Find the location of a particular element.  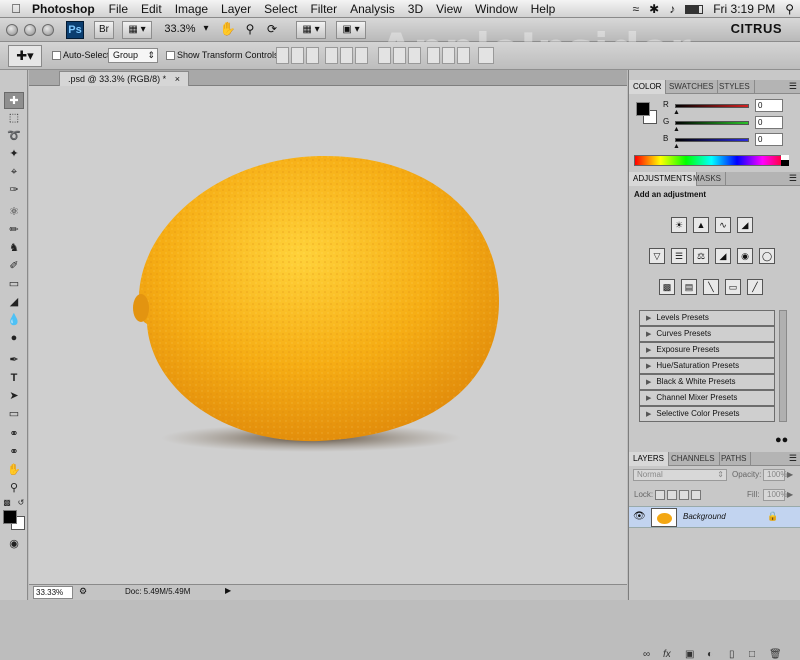

align-bottom-icon is located at coordinates (312, 55).